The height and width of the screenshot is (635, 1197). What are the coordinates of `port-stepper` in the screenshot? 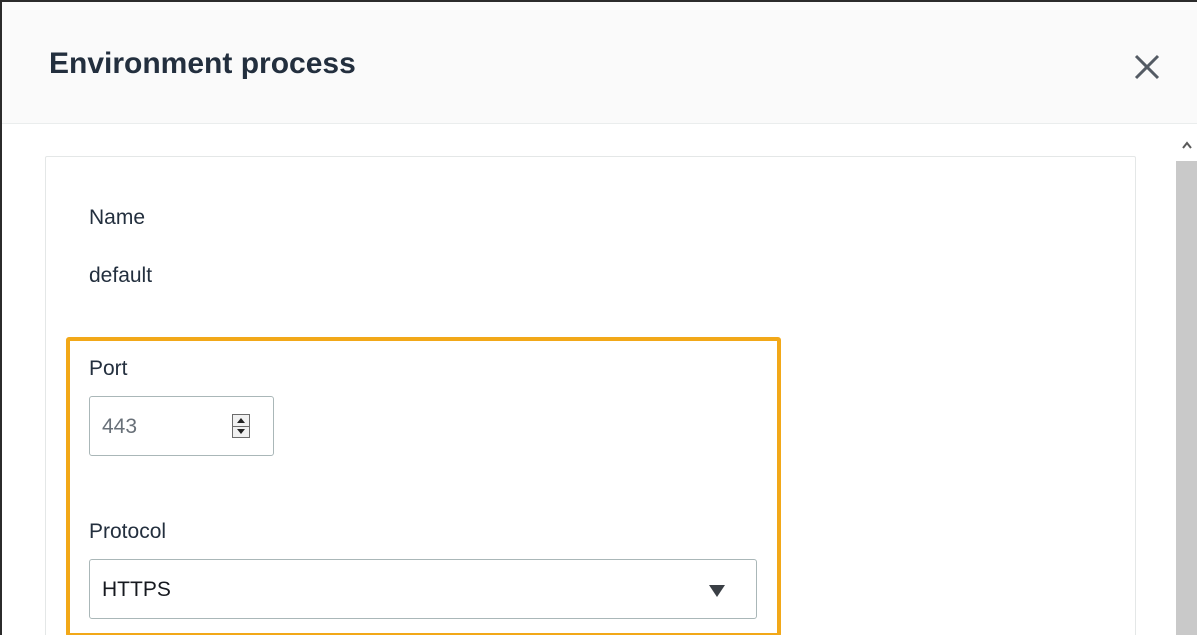 It's located at (241, 426).